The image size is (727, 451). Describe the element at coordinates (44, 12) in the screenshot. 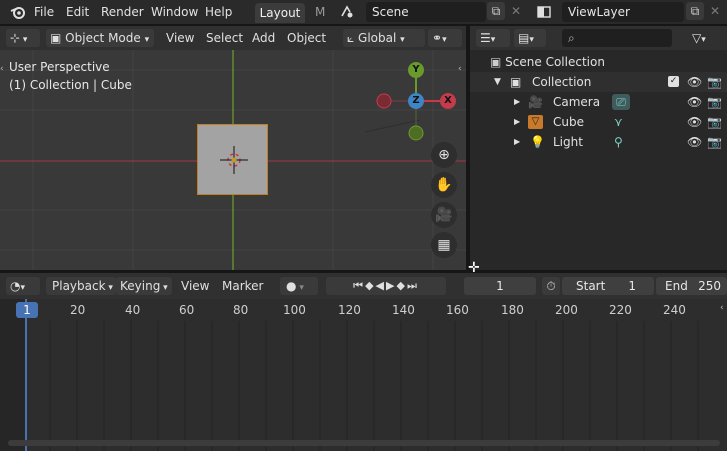

I see `menu-file: File` at that location.